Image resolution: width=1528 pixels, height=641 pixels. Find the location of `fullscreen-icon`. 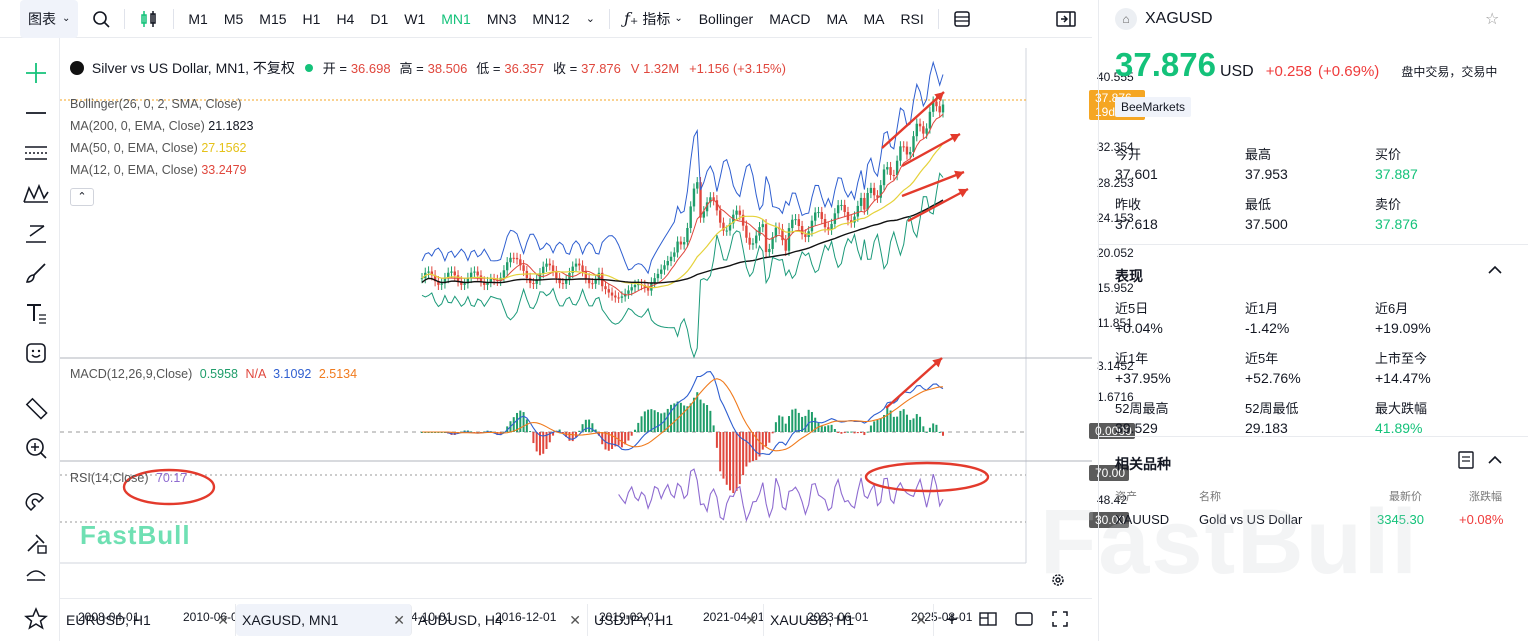

fullscreen-icon is located at coordinates (1060, 620).